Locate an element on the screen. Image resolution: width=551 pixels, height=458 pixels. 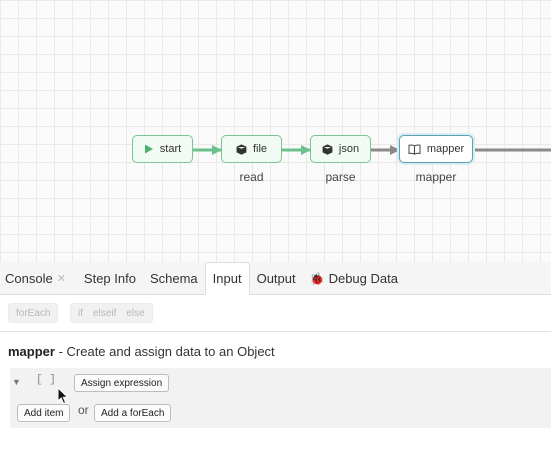
foreach-label: forEach is located at coordinates (33, 313).